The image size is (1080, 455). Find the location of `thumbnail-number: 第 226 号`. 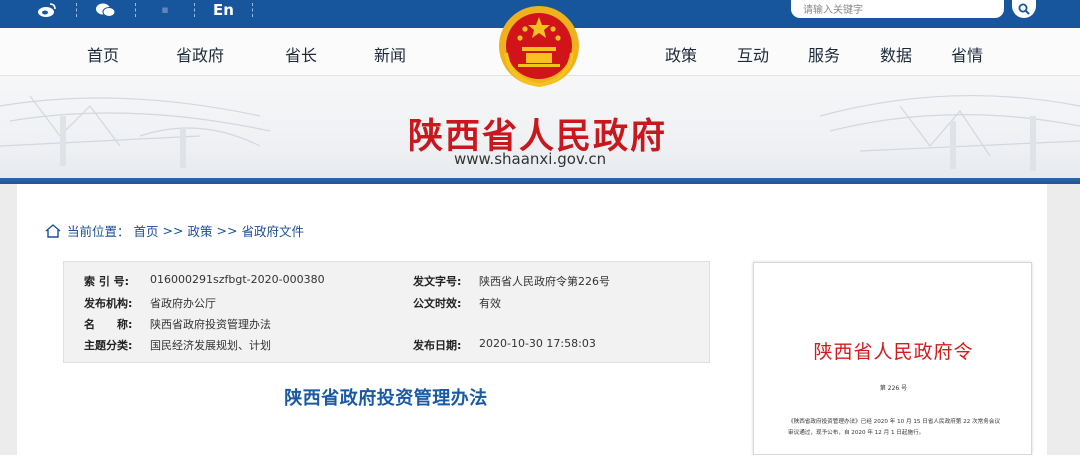

thumbnail-number: 第 226 号 is located at coordinates (893, 388).